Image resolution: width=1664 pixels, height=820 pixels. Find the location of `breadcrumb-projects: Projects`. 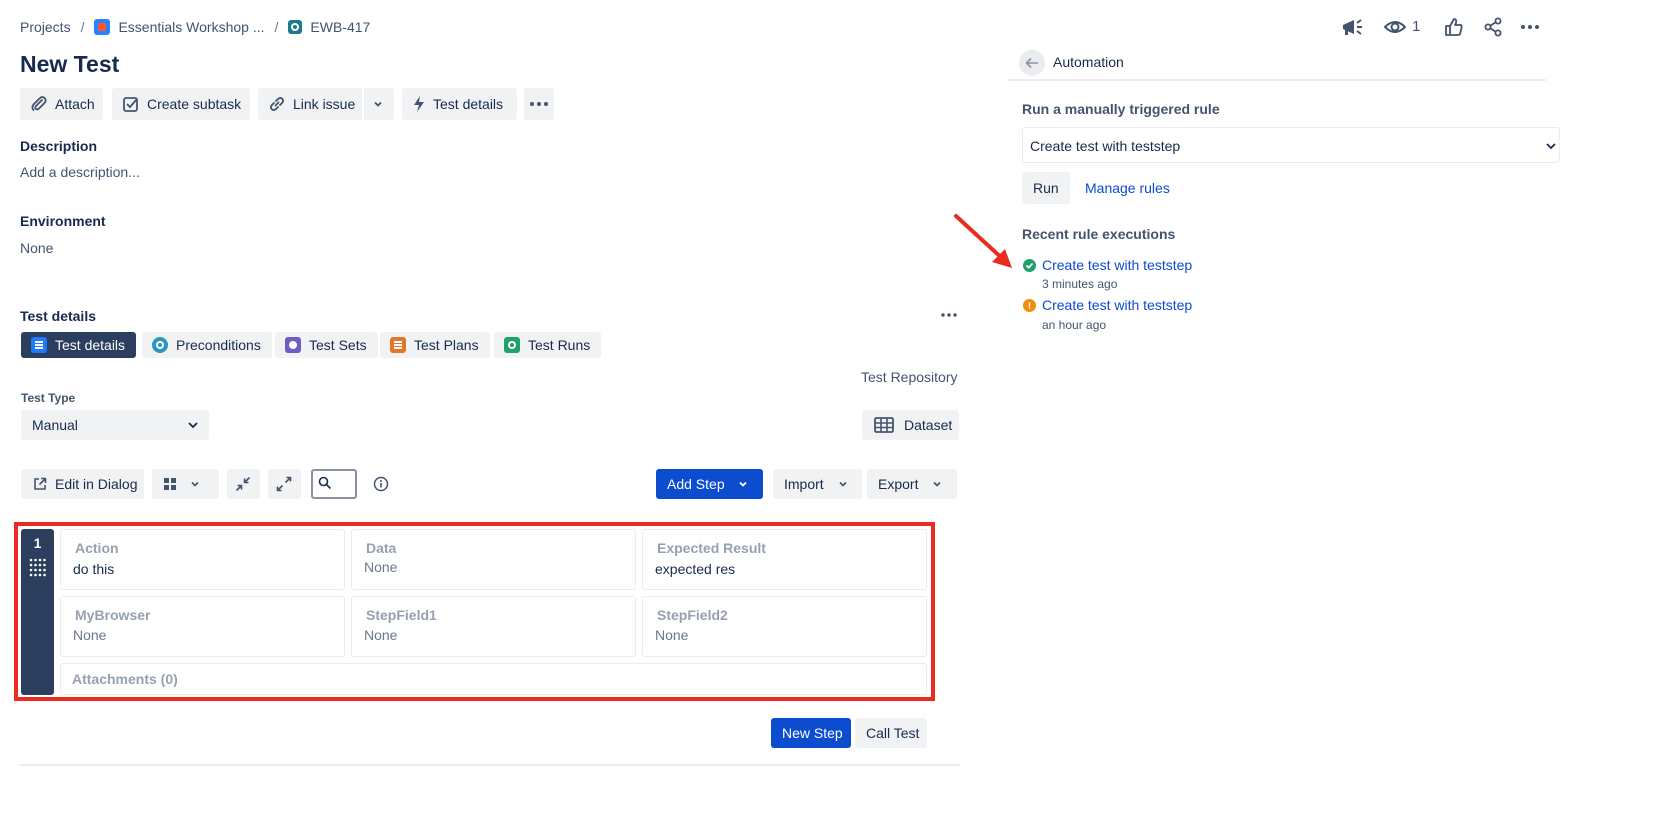

breadcrumb-projects: Projects is located at coordinates (45, 27).